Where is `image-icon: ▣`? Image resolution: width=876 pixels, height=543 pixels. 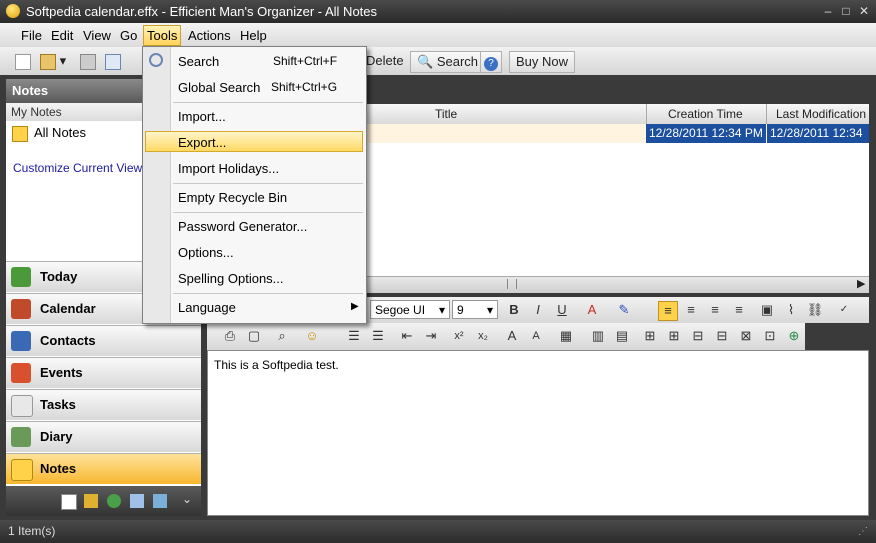
image-icon: ▣ is located at coordinates (767, 310).